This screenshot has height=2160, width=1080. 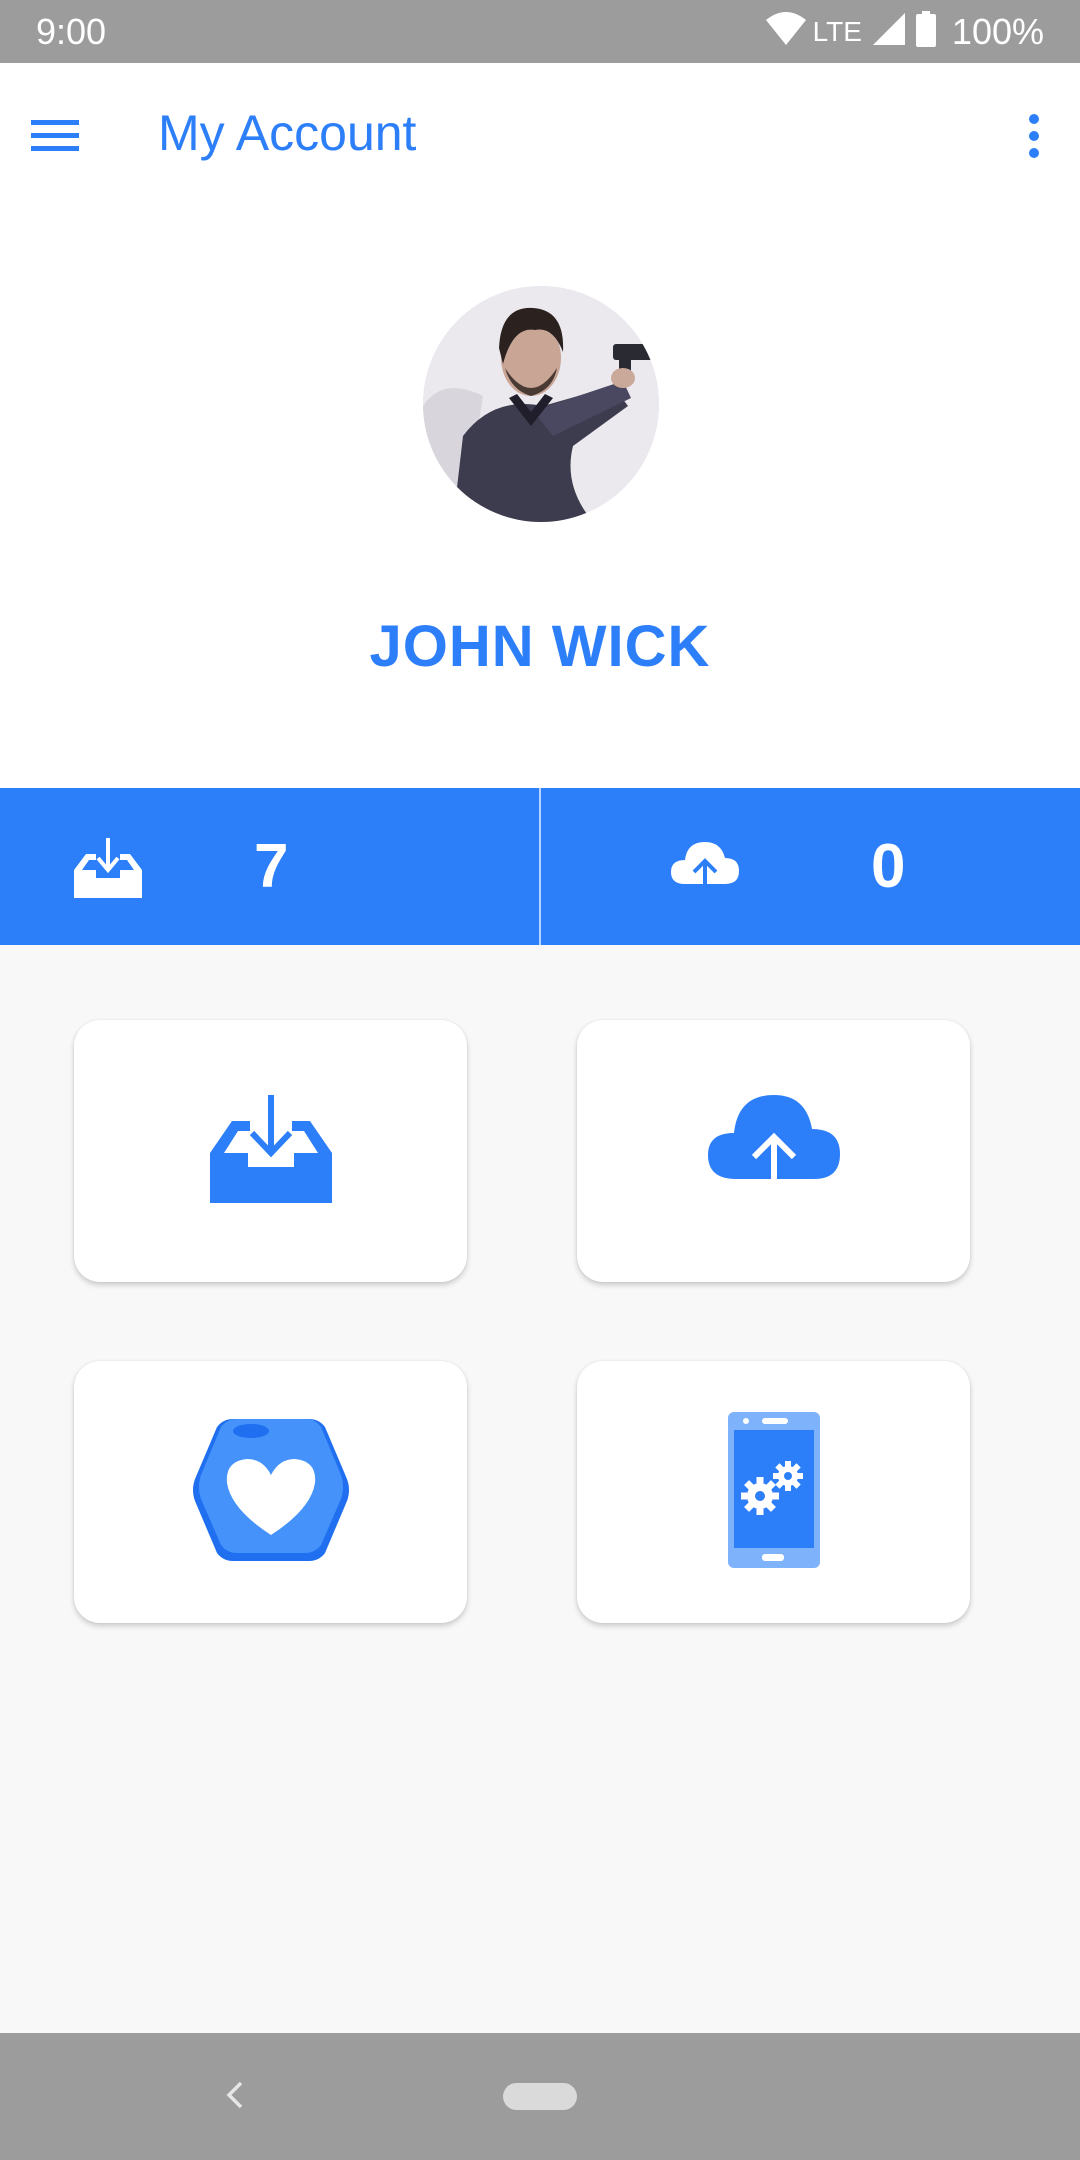 What do you see at coordinates (287, 133) in the screenshot?
I see `page-title: My Account` at bounding box center [287, 133].